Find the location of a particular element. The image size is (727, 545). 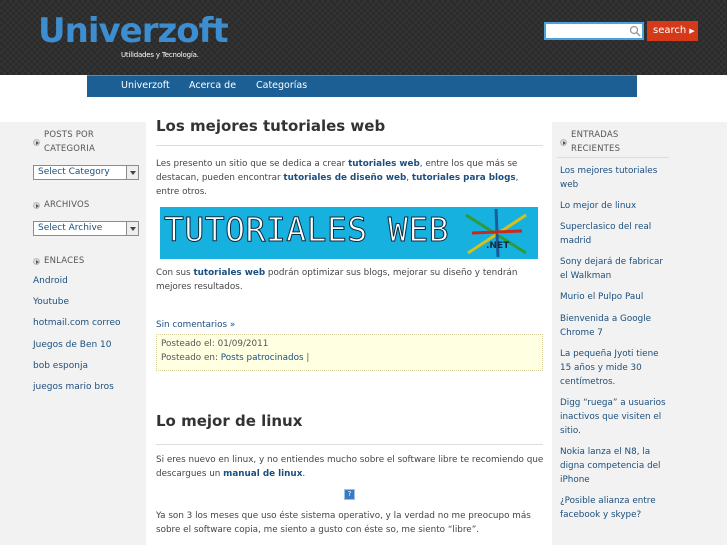

posted-date: Posteado el: 01/09/2011 is located at coordinates (214, 344).